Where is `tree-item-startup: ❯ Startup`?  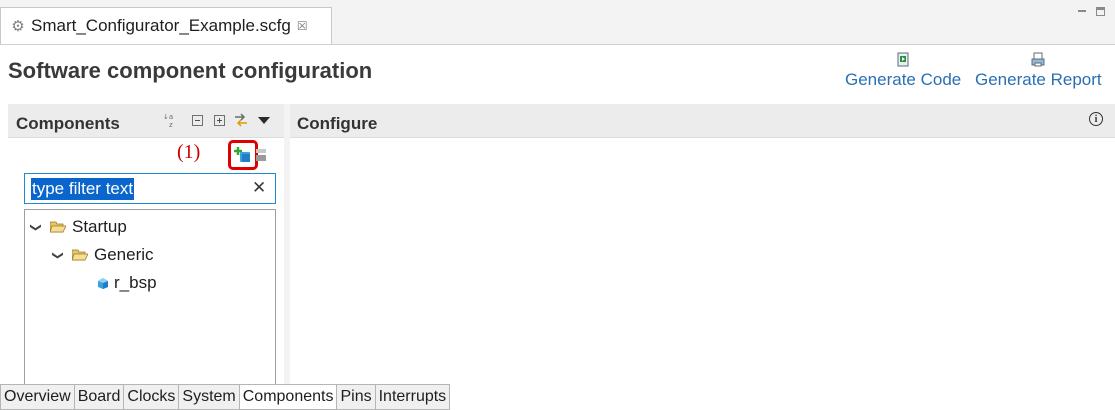
tree-item-startup: ❯ Startup is located at coordinates (78, 227).